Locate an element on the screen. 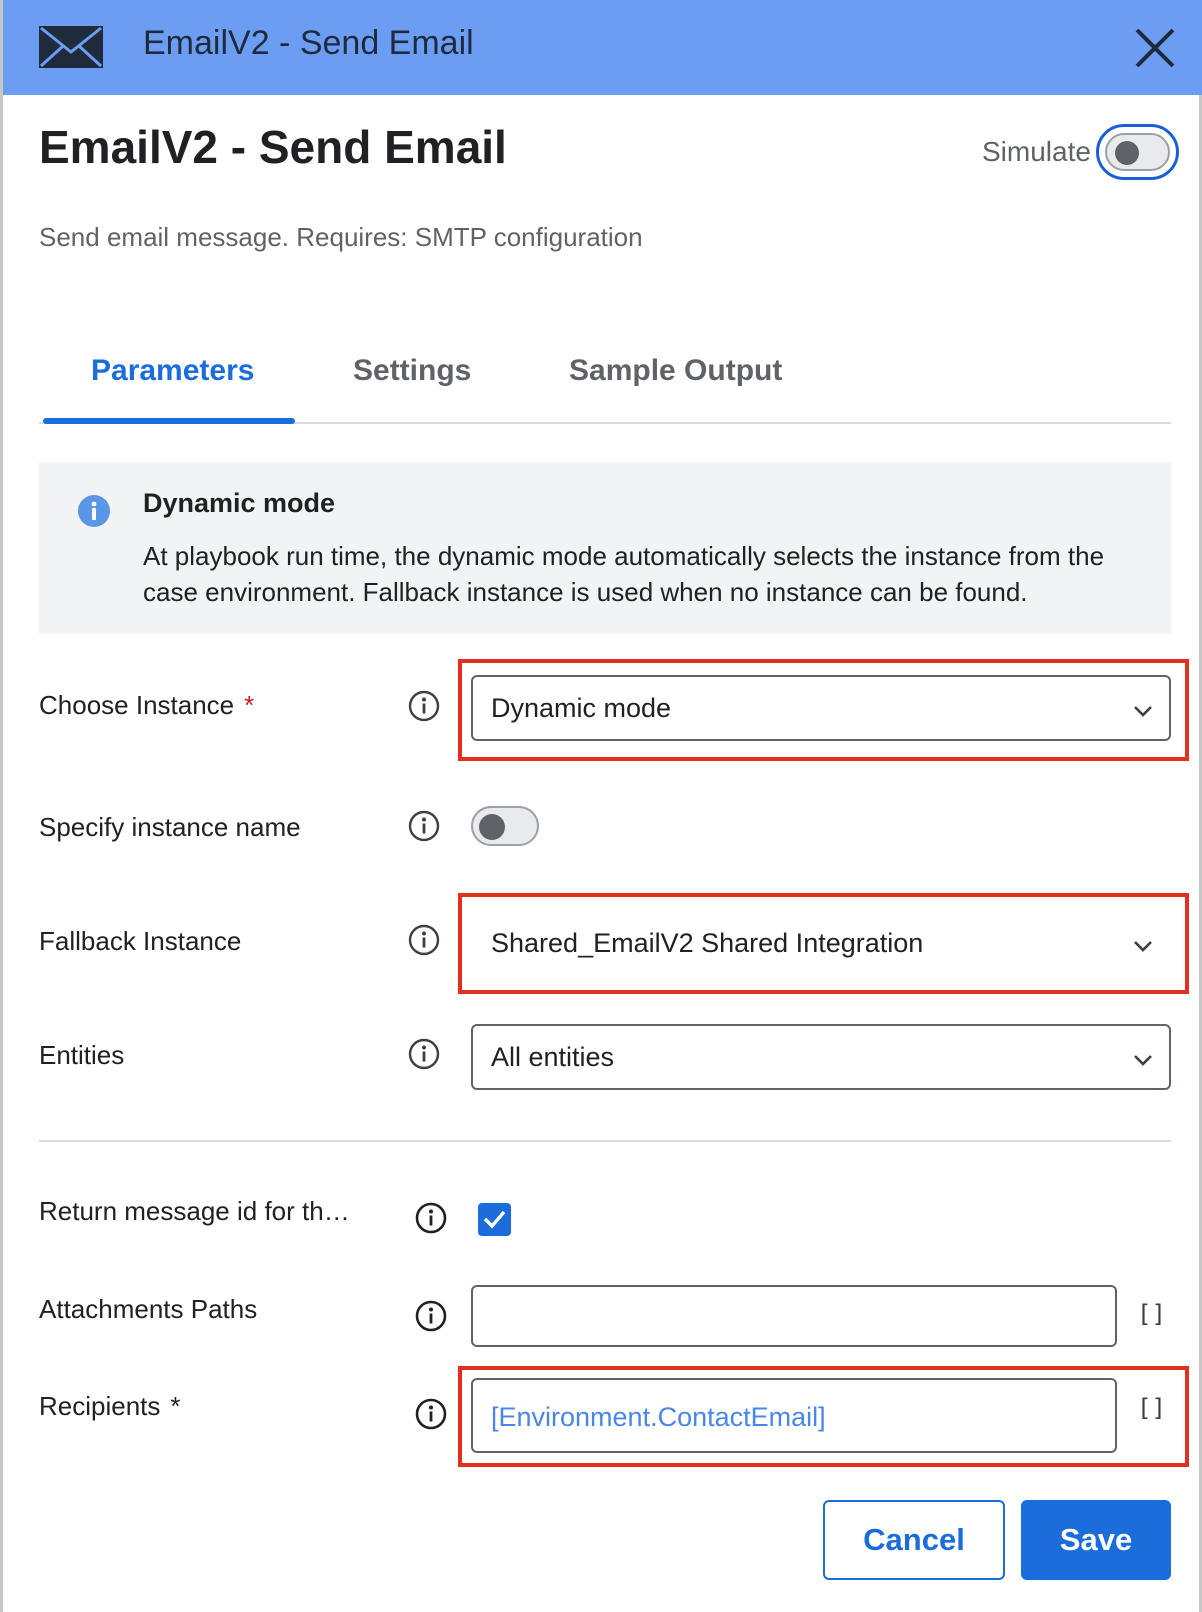 This screenshot has height=1612, width=1202. page-title: EmailV2 - Send Email is located at coordinates (273, 147).